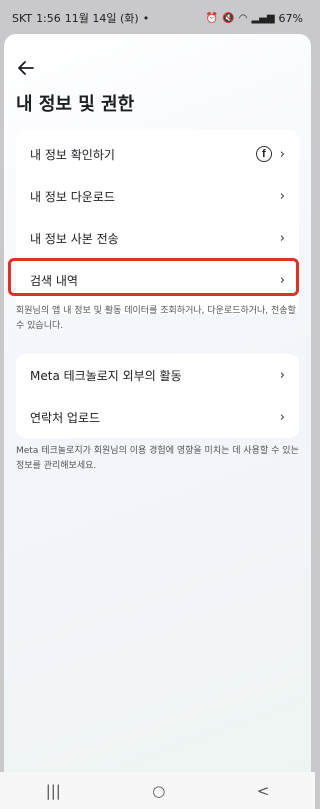 This screenshot has width=320, height=809. I want to click on status-bar: SKT 1:56 11월 14일 (화) • ⏰ 🔇 ◠ ▂▄▆ 67%, so click(157, 18).